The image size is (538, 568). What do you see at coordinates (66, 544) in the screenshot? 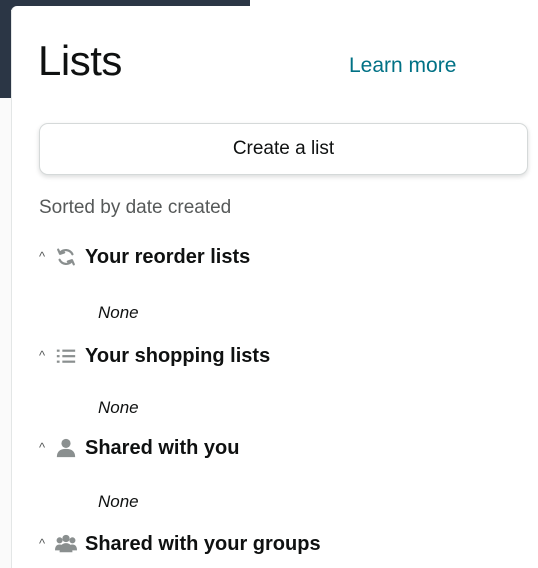
I see `group-icon` at bounding box center [66, 544].